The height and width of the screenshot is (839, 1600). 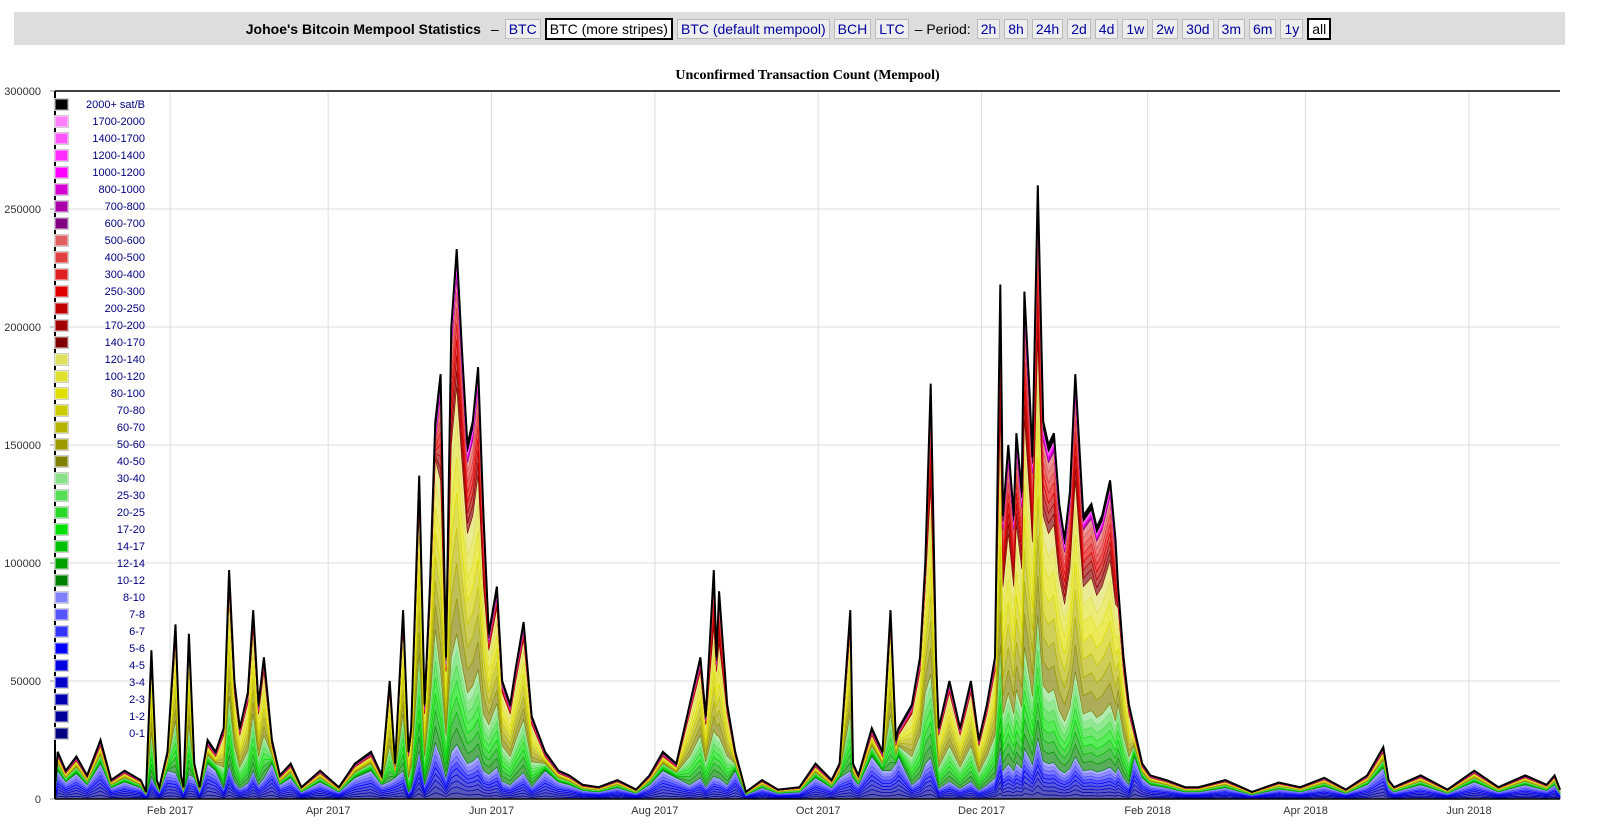 I want to click on legend-label: 1700-2000, so click(x=118, y=121).